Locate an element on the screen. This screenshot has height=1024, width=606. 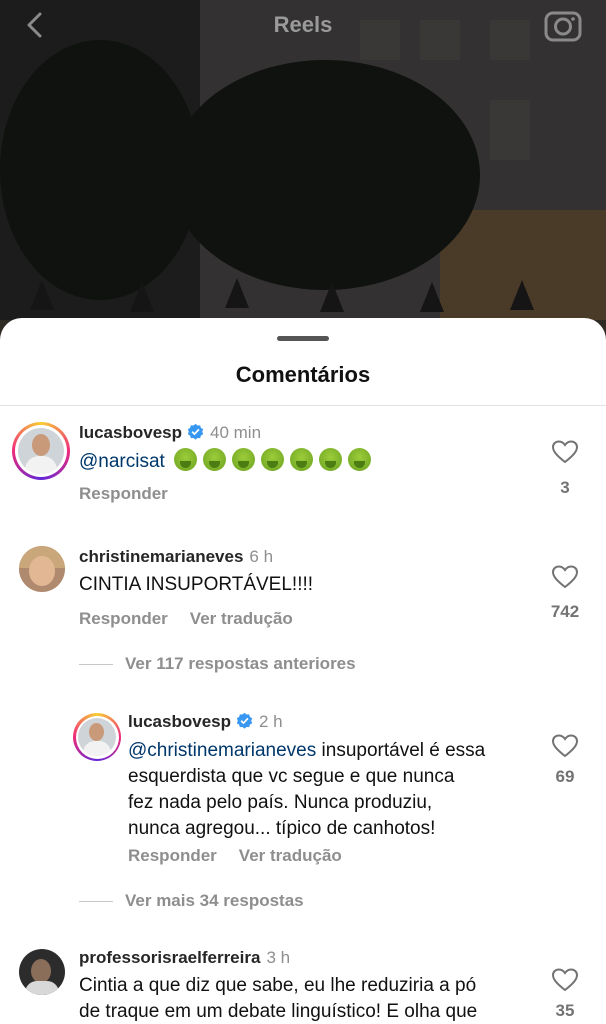
comment-header: lucasbovesp 2 h is located at coordinates (205, 722).